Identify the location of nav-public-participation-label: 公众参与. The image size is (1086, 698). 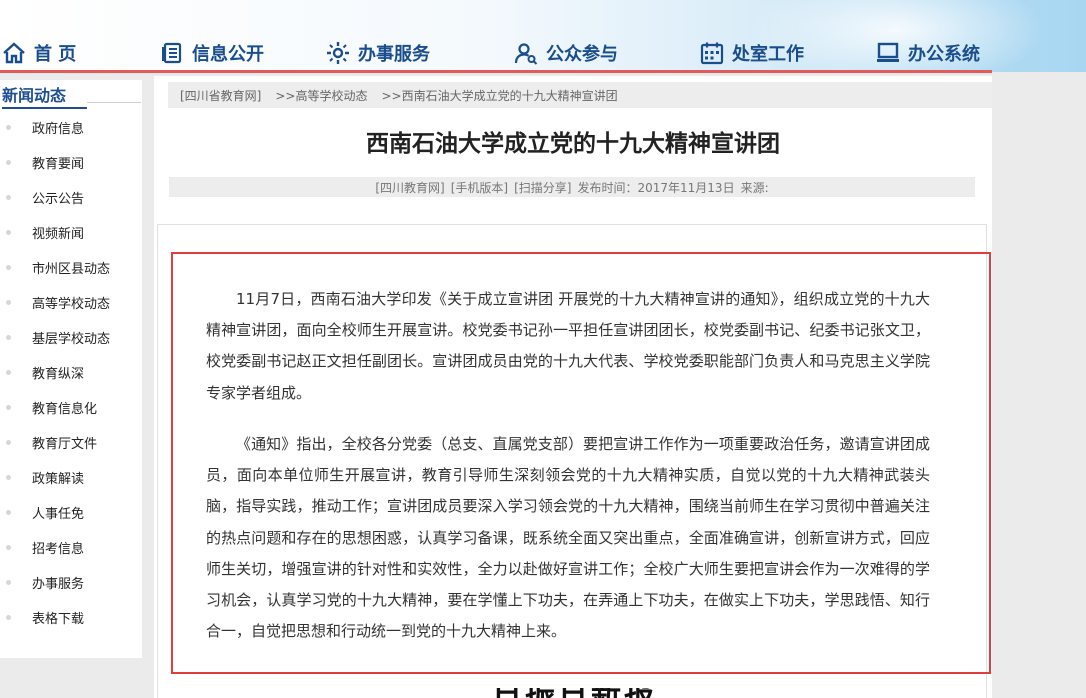
(582, 54).